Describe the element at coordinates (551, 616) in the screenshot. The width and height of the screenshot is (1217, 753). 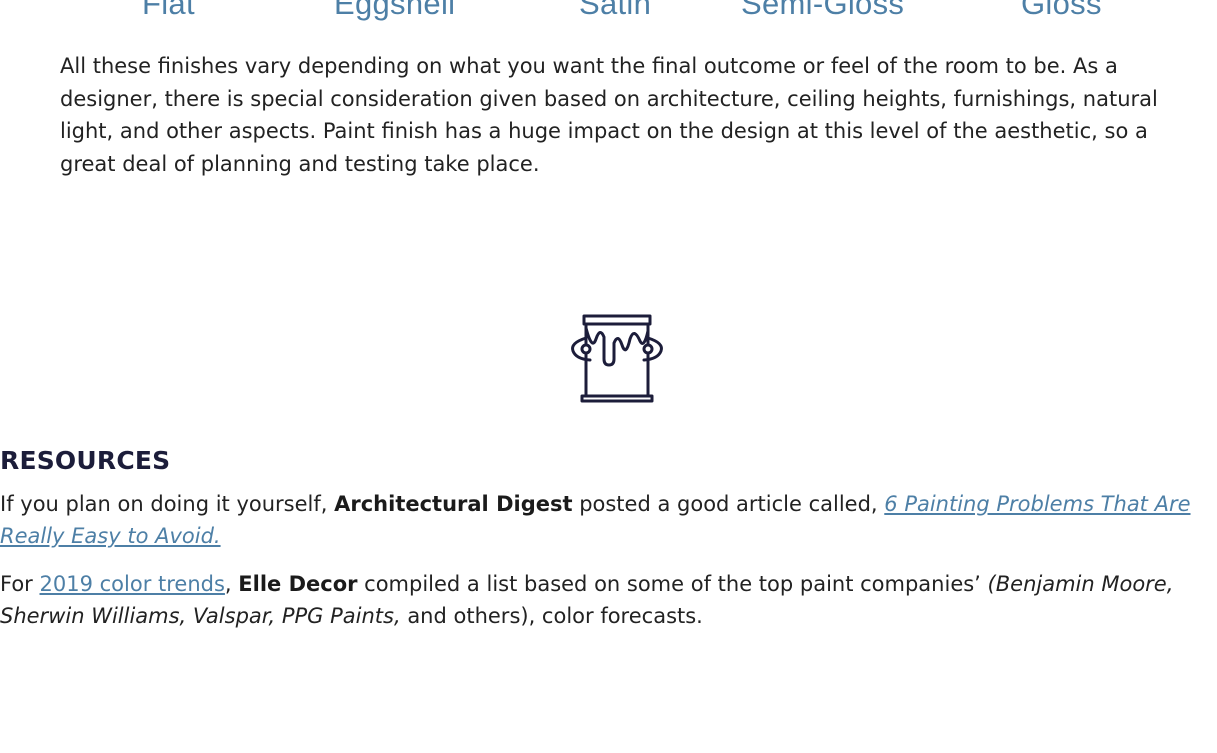
I see `para2-suffix: and others), color forecasts.` at that location.